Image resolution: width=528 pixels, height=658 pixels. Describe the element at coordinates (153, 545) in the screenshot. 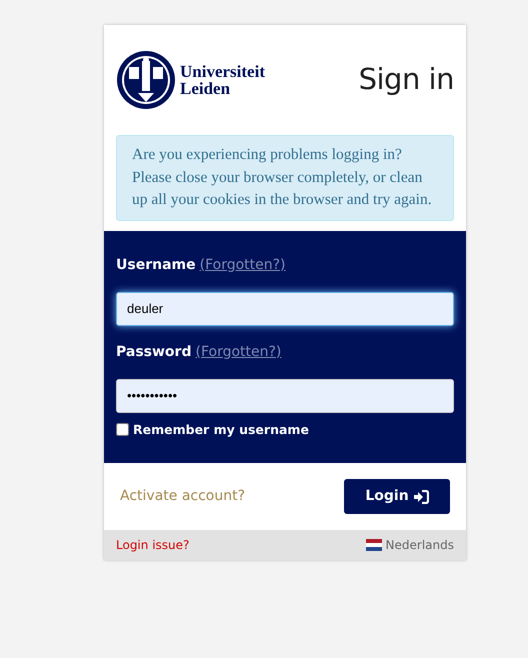

I see `login-issue-link: Login issue?` at that location.